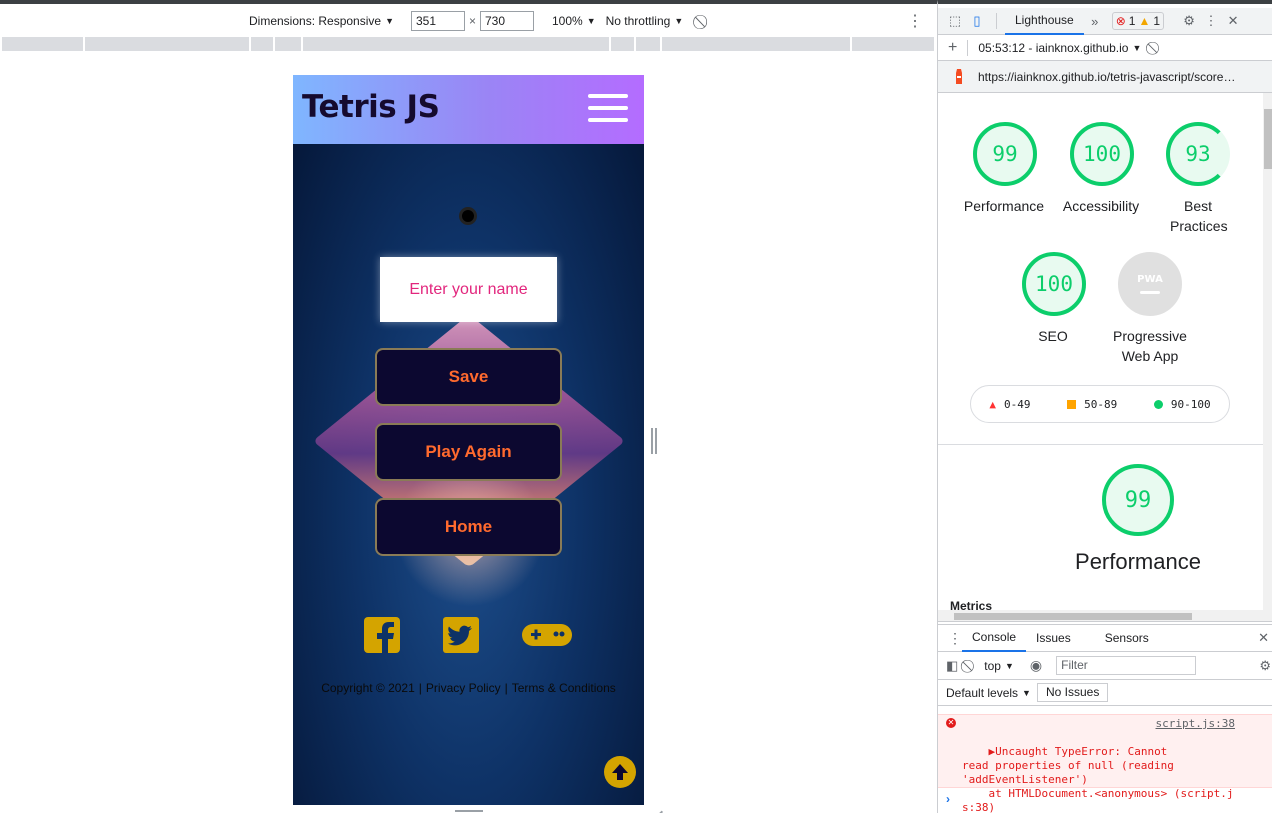  Describe the element at coordinates (382, 635) in the screenshot. I see `facebook-icon` at that location.